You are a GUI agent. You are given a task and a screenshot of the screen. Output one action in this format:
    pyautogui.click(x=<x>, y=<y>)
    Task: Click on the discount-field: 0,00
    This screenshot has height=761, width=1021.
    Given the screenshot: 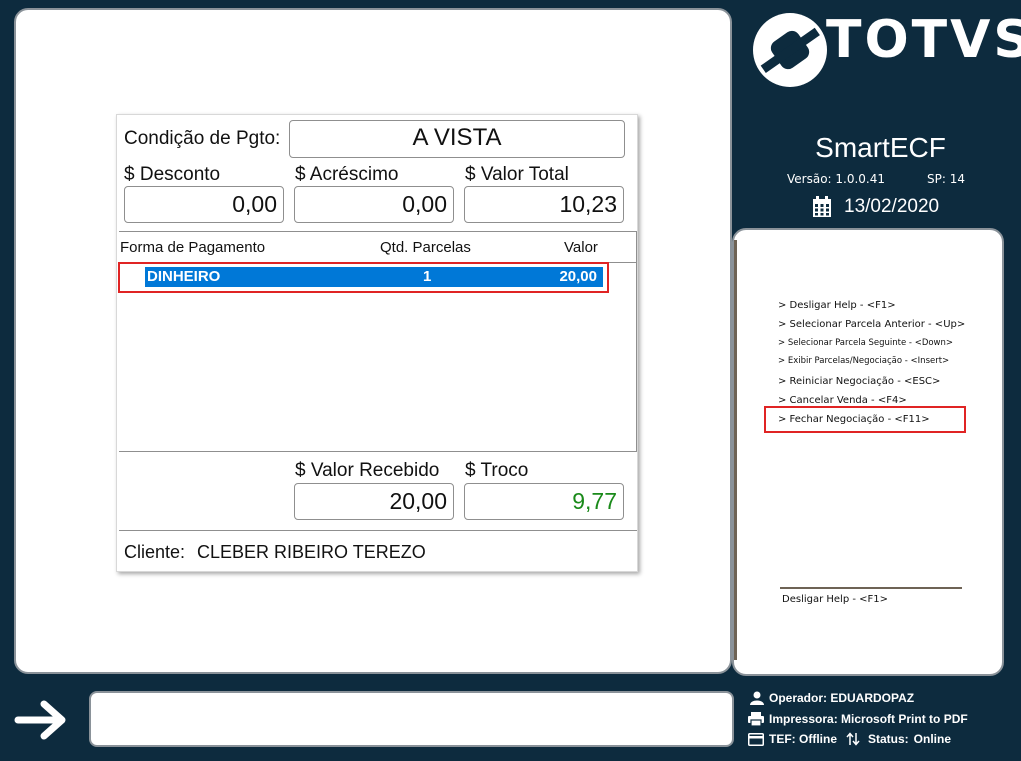 What is the action you would take?
    pyautogui.click(x=204, y=204)
    